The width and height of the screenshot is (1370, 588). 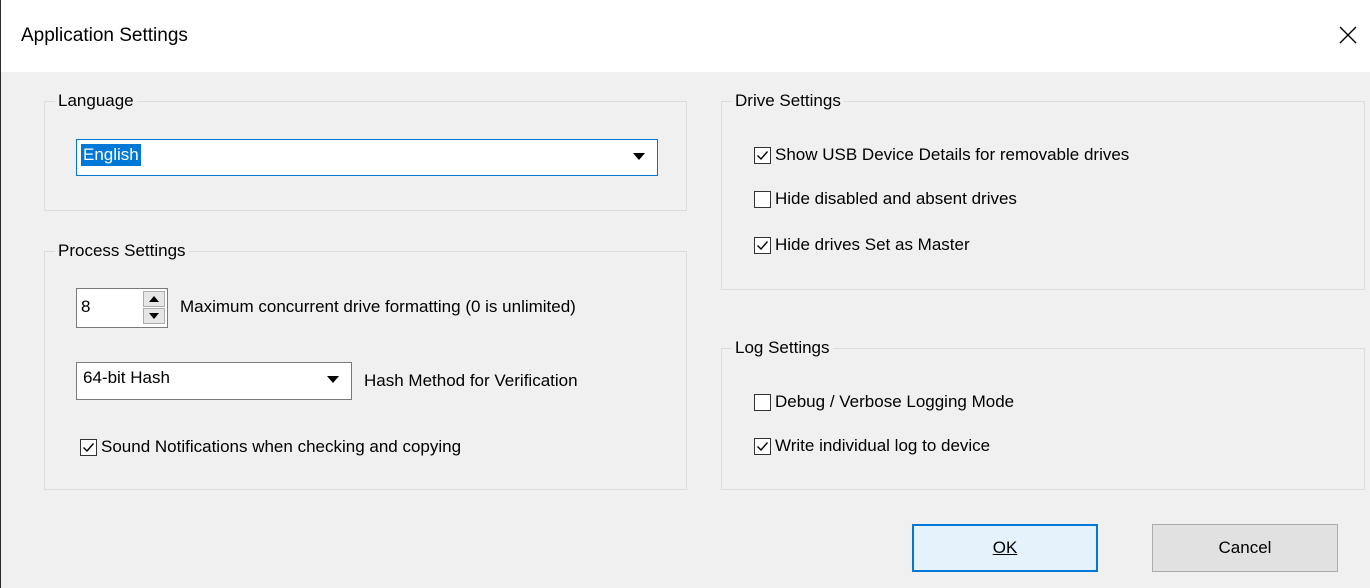 I want to click on cancel-button: Cancel, so click(x=1245, y=548).